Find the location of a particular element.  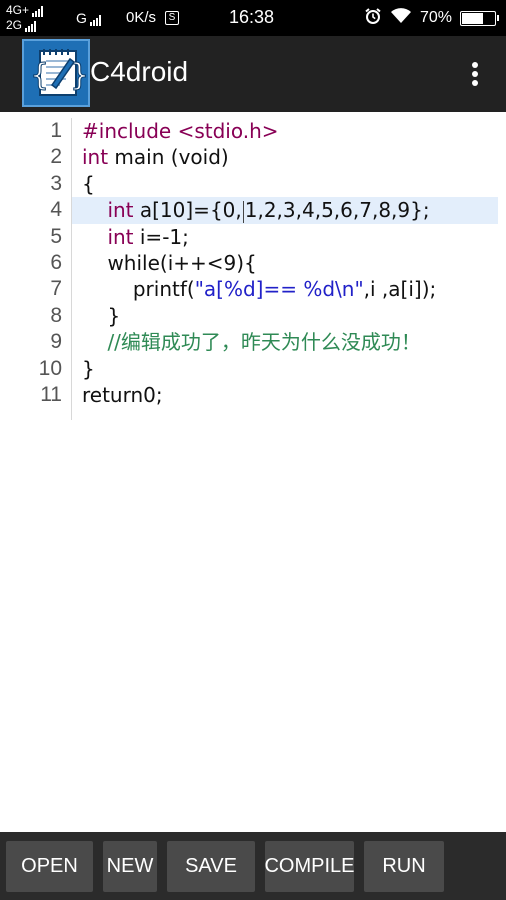

code-line: while(i++<9){ is located at coordinates (289, 263).